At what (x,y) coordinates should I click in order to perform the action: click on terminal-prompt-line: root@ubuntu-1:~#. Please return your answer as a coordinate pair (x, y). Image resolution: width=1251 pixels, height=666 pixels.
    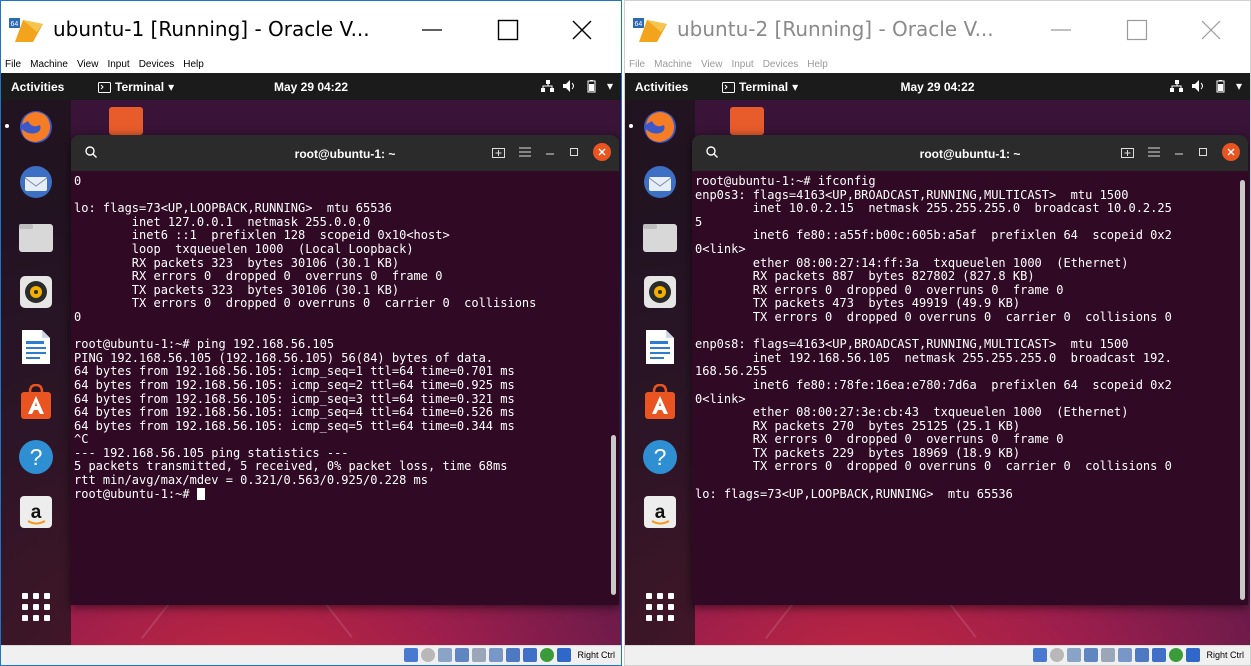
    Looking at the image, I should click on (341, 494).